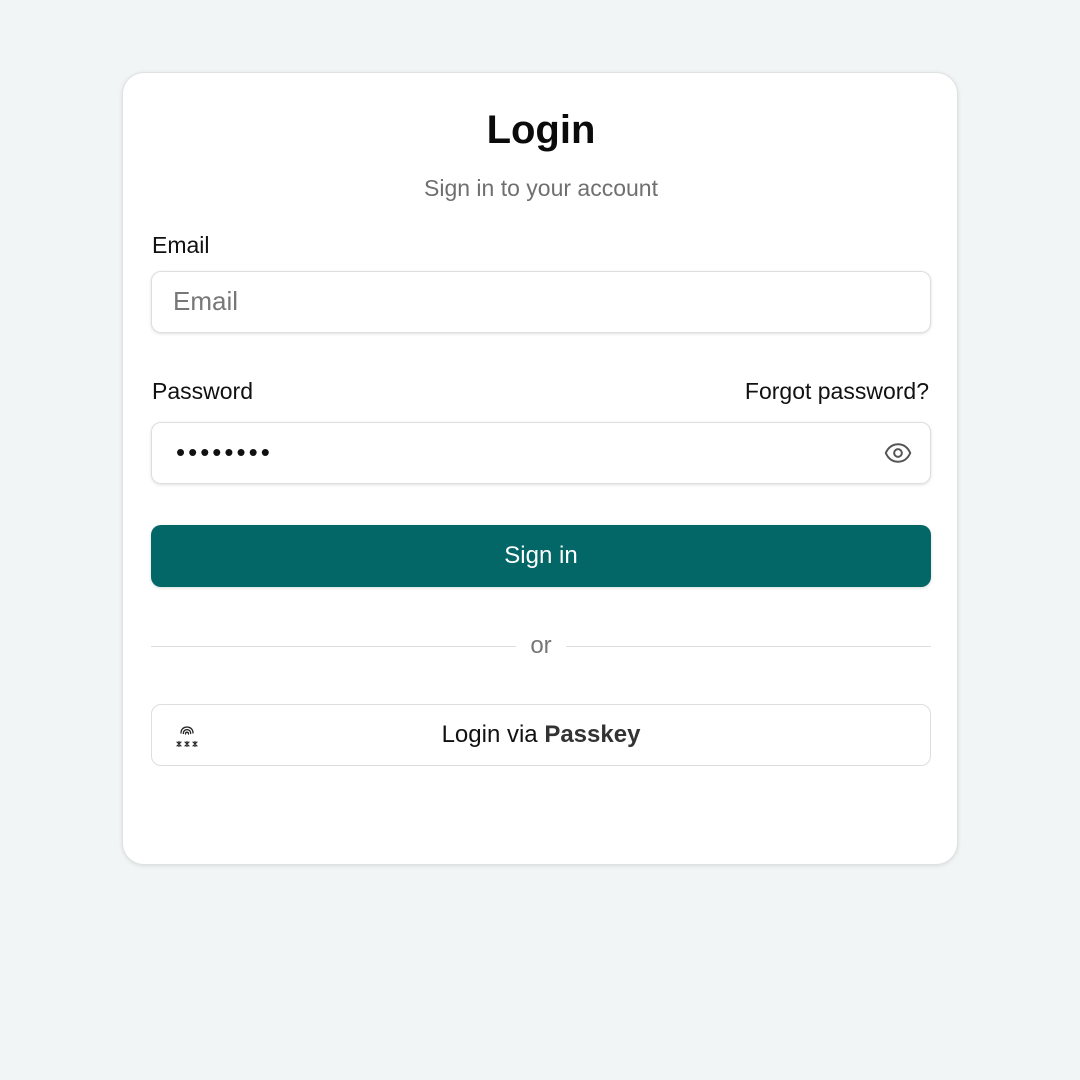 Image resolution: width=1080 pixels, height=1080 pixels. I want to click on eye-icon, so click(898, 453).